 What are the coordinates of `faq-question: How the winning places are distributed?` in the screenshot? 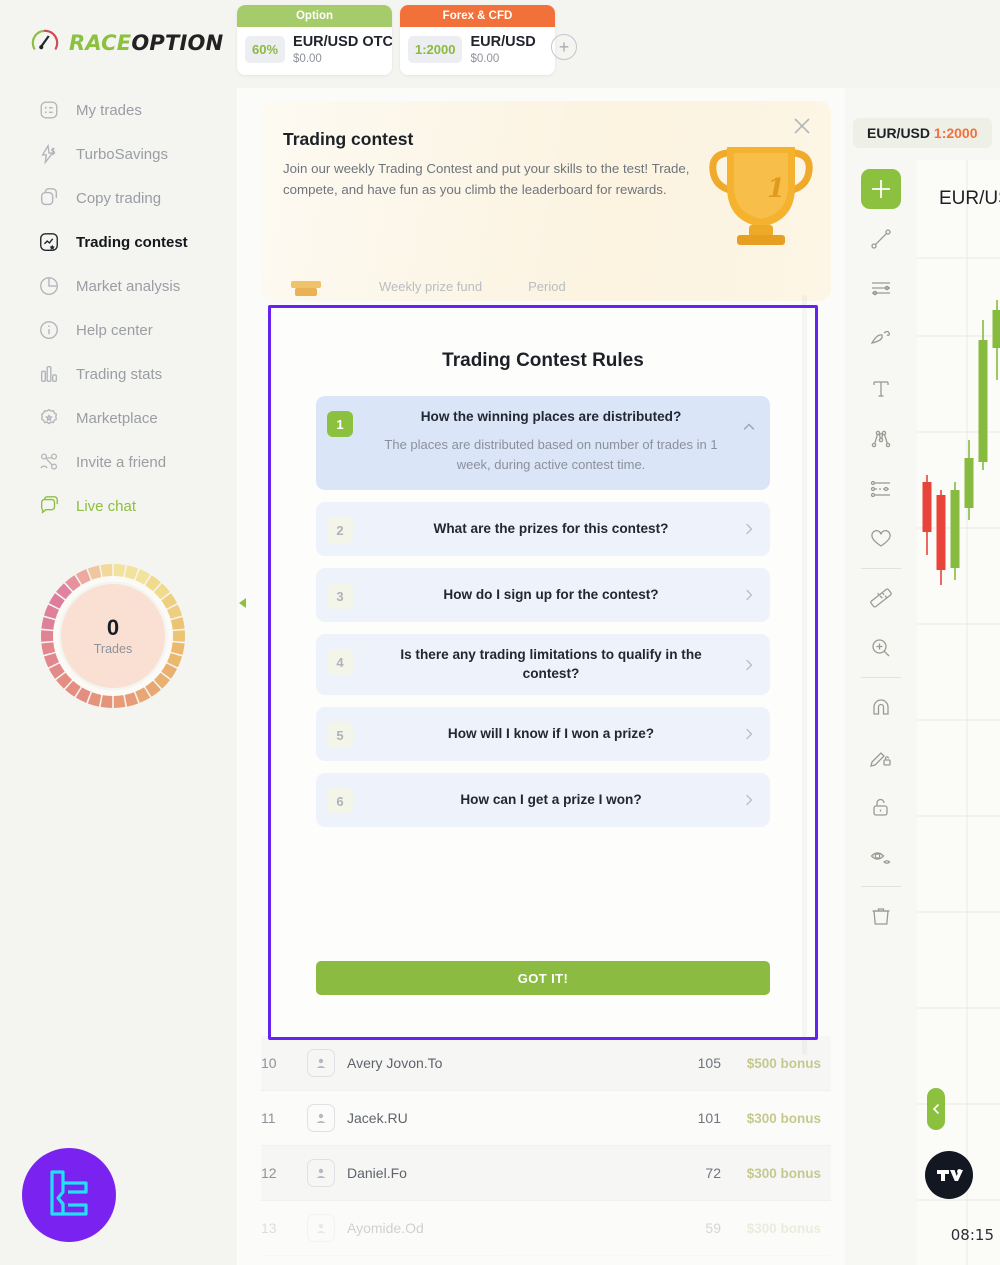 It's located at (551, 416).